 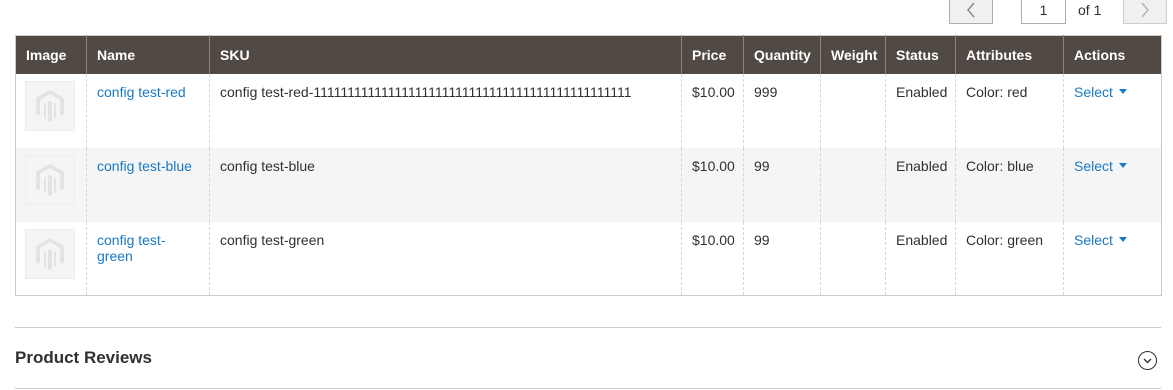 I want to click on next-page-button, so click(x=1145, y=12).